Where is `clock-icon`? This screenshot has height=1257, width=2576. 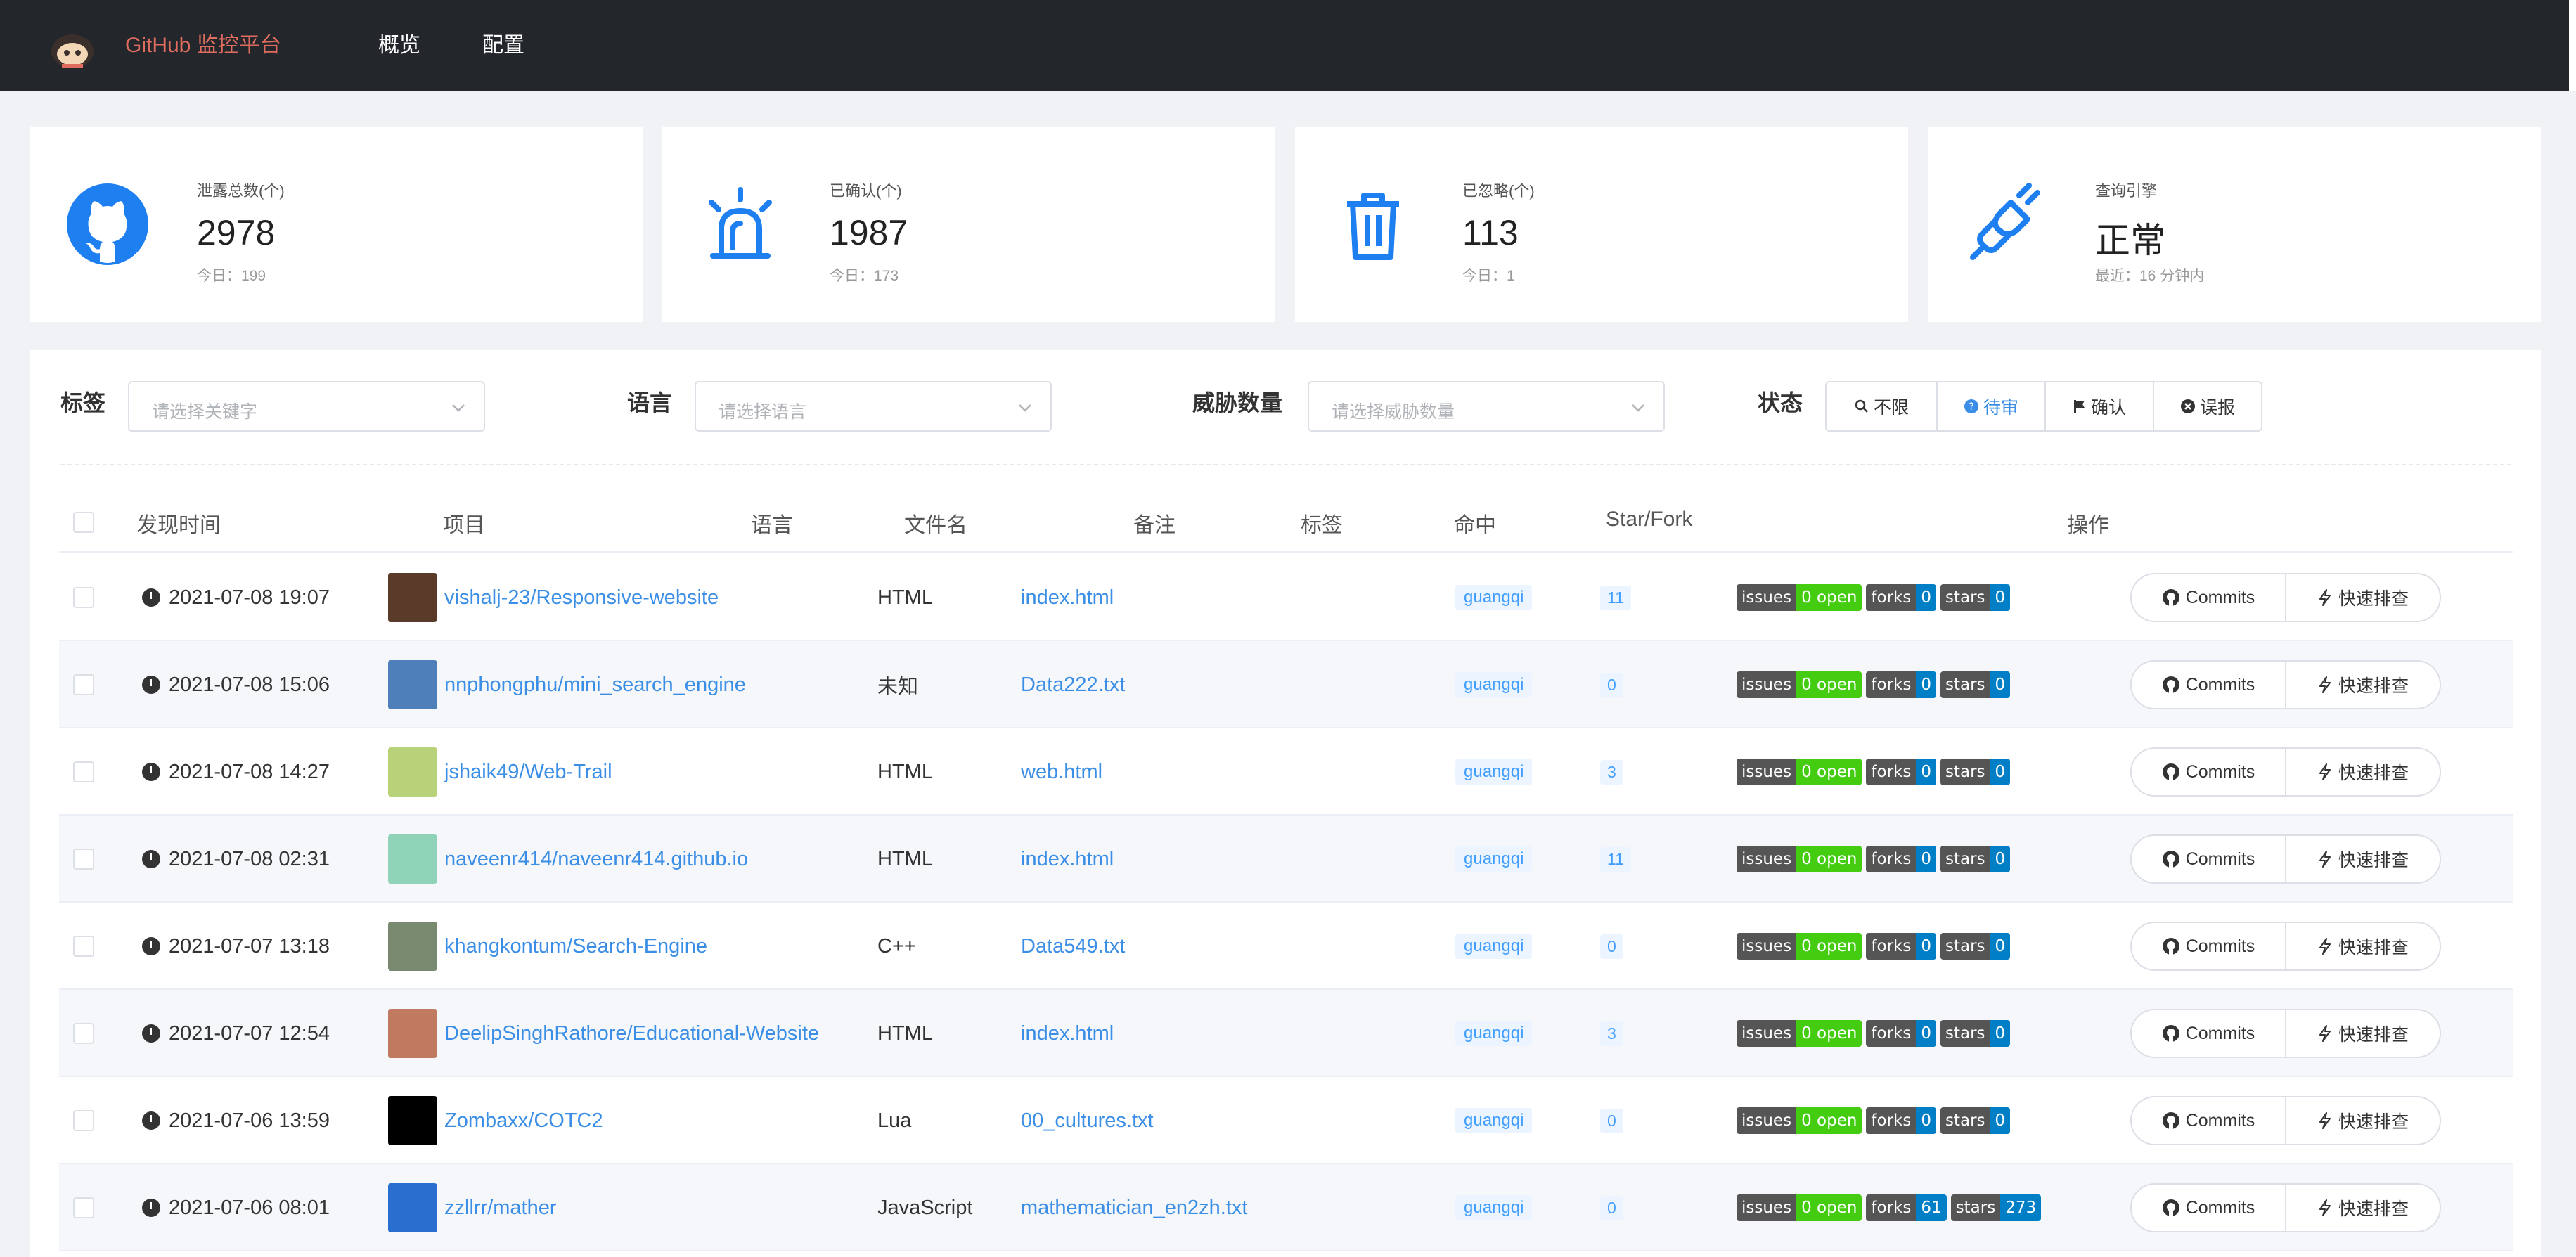
clock-icon is located at coordinates (151, 859).